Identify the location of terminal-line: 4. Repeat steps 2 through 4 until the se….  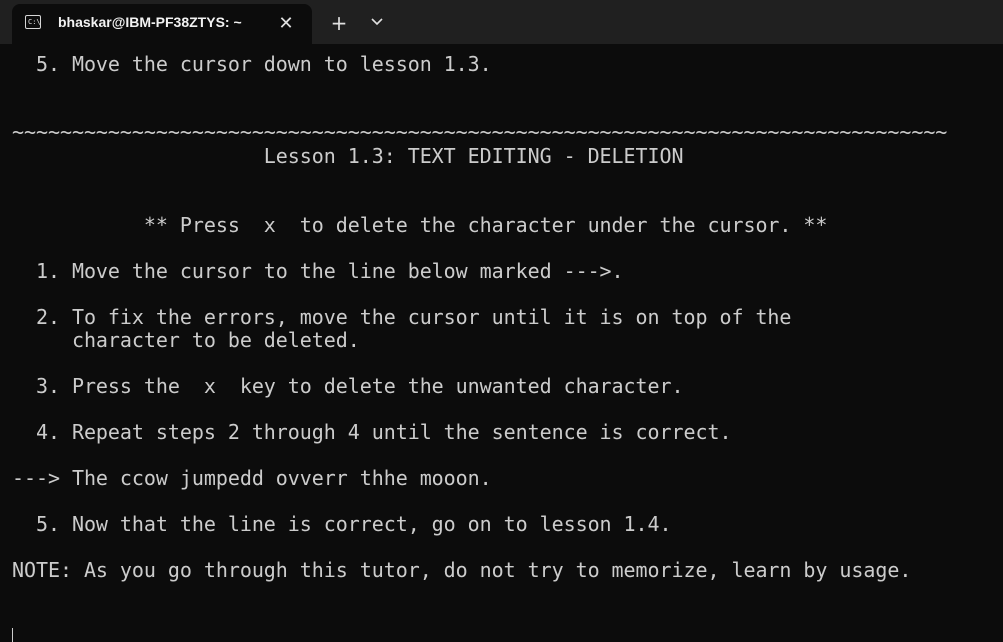
(372, 432).